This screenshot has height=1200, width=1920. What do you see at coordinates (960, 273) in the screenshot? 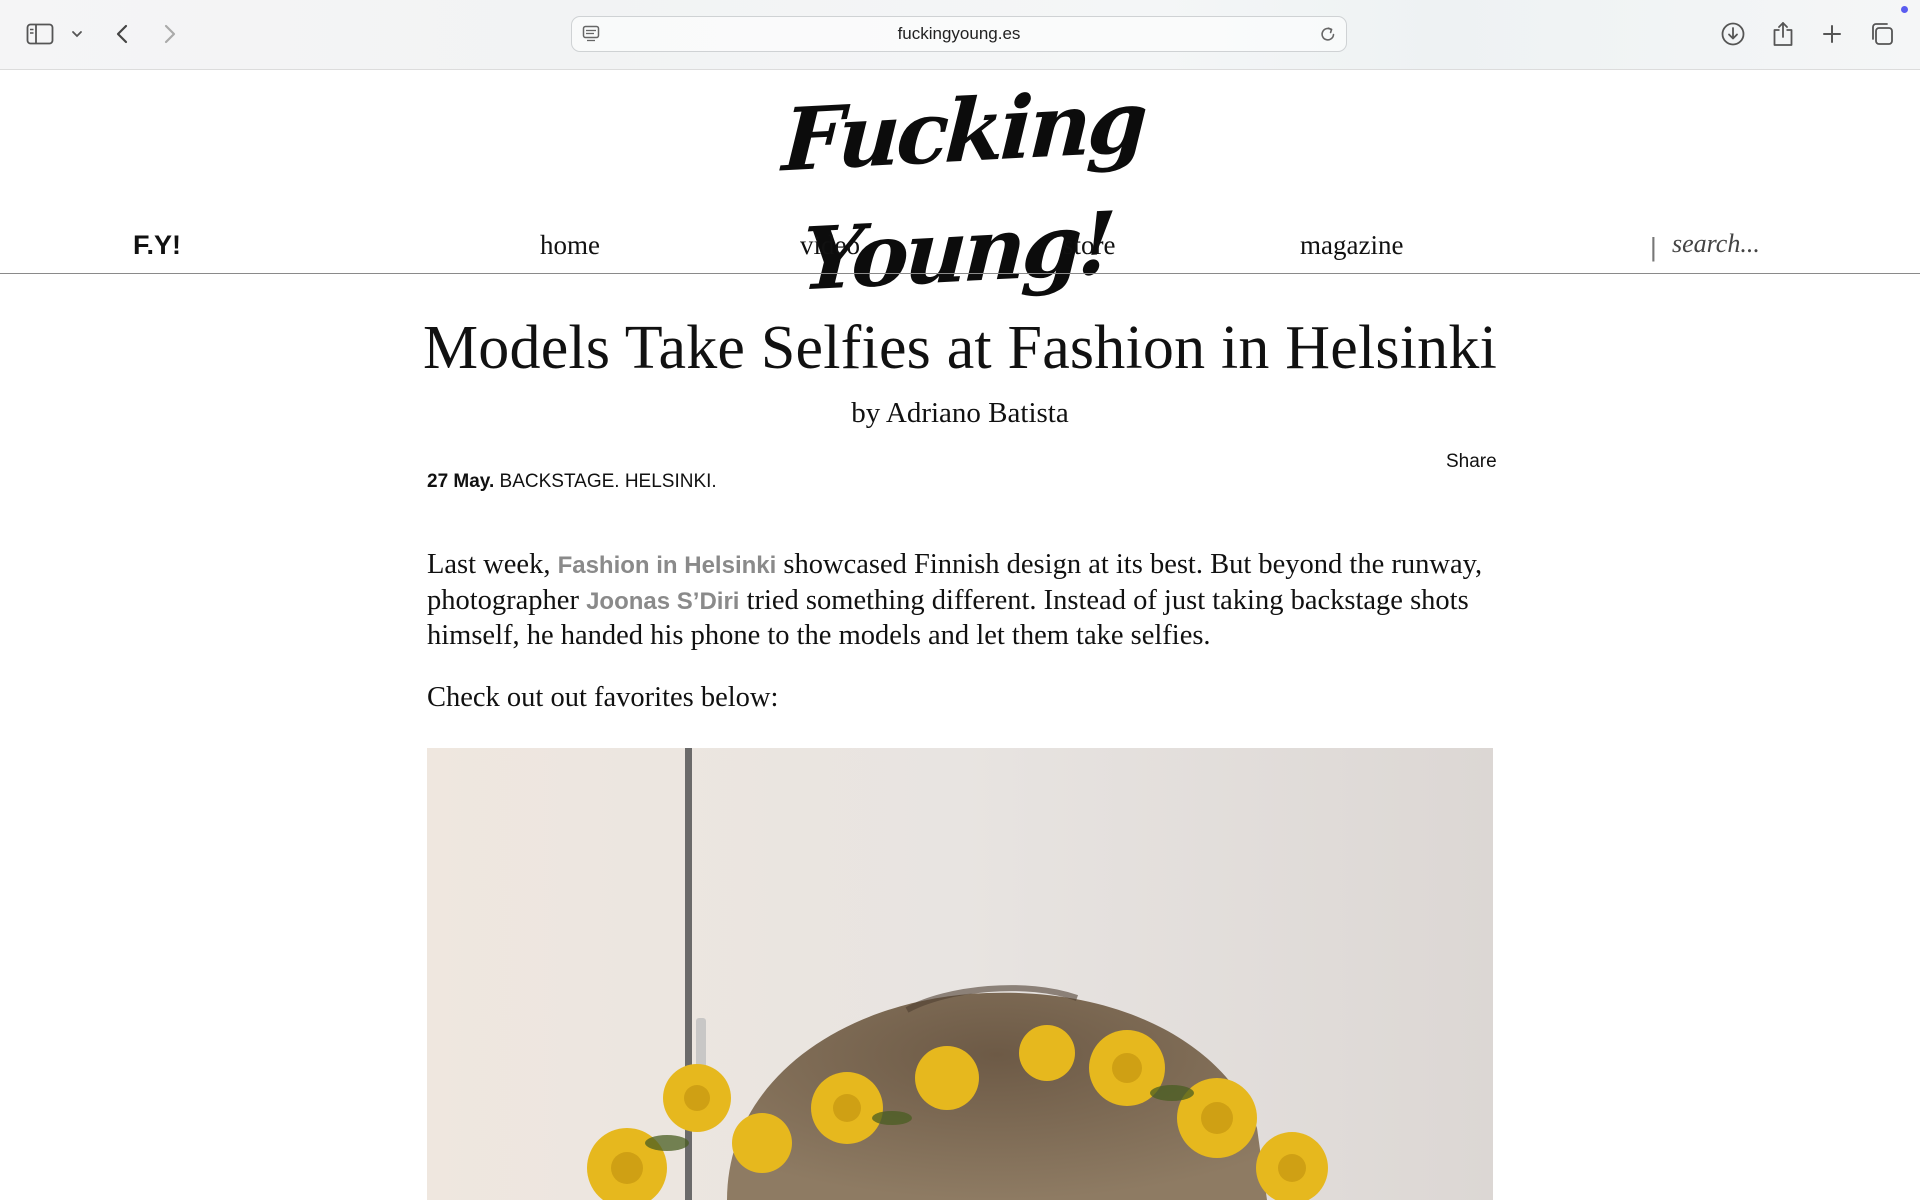
I see `nav-divider` at bounding box center [960, 273].